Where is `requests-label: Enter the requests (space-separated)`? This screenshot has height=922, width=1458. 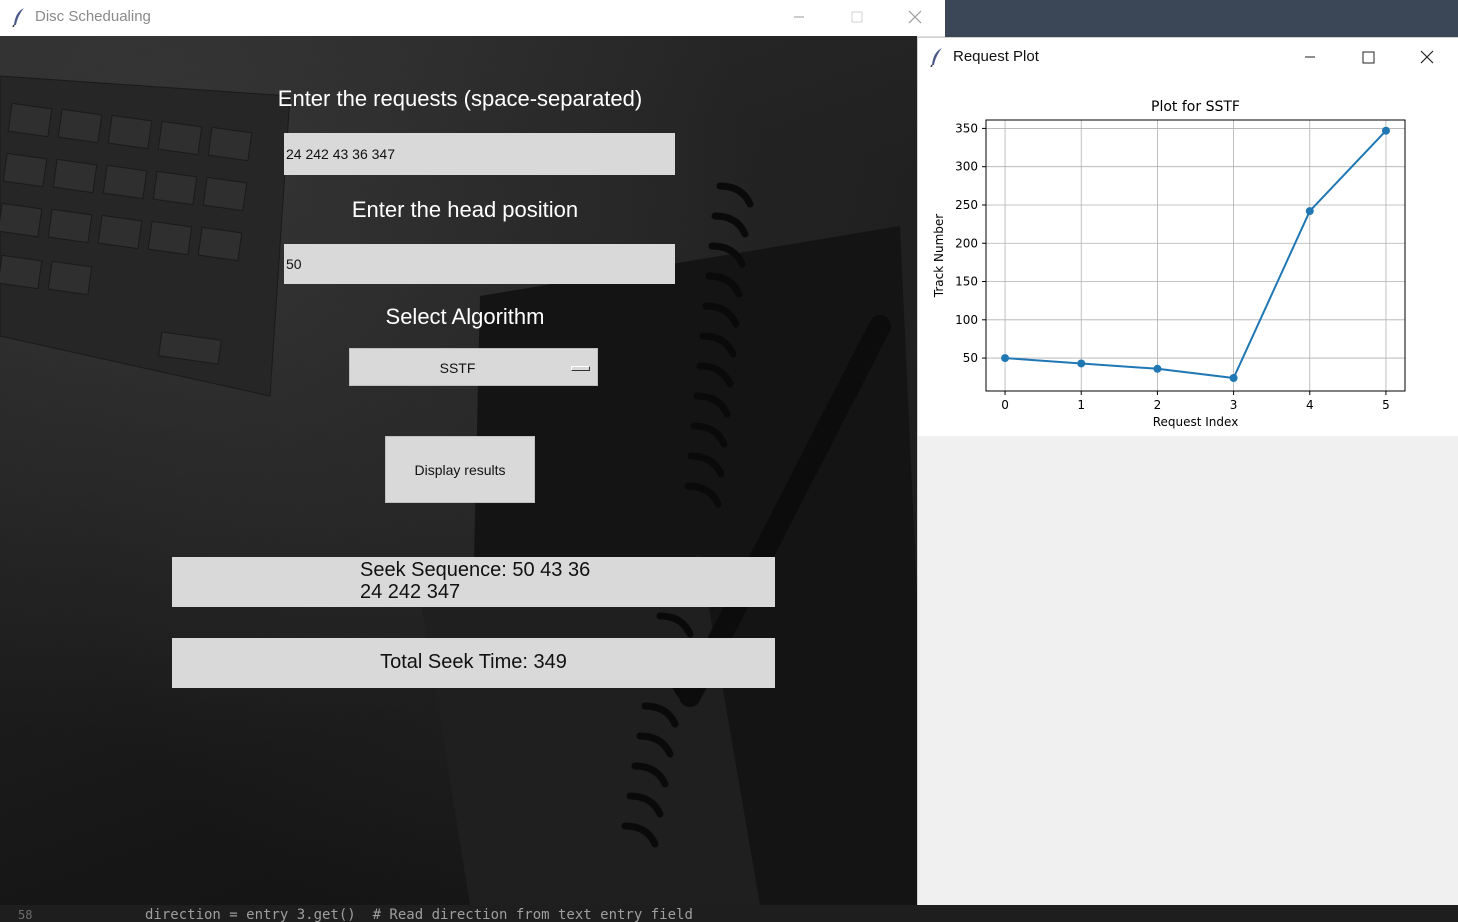
requests-label: Enter the requests (space-separated) is located at coordinates (460, 98).